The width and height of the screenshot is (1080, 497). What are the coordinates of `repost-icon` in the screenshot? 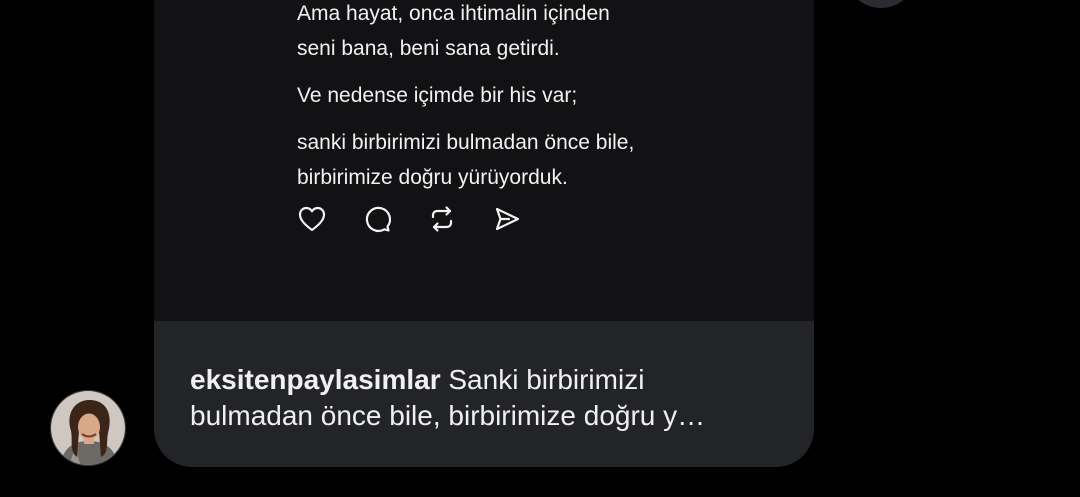 It's located at (442, 219).